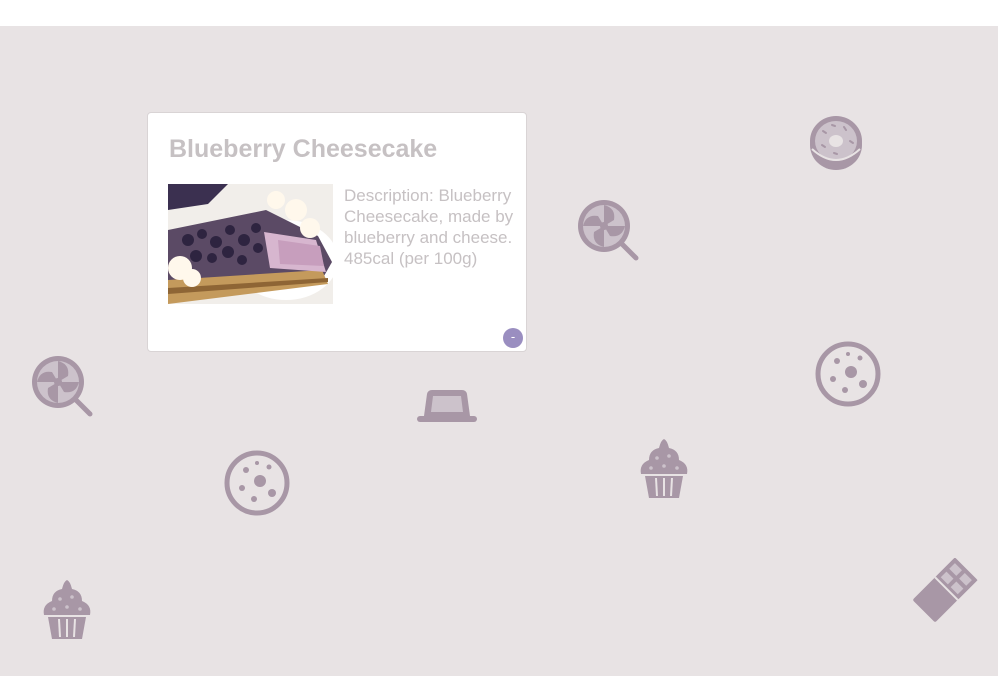 This screenshot has height=676, width=998. I want to click on donut-icon, so click(836, 142).